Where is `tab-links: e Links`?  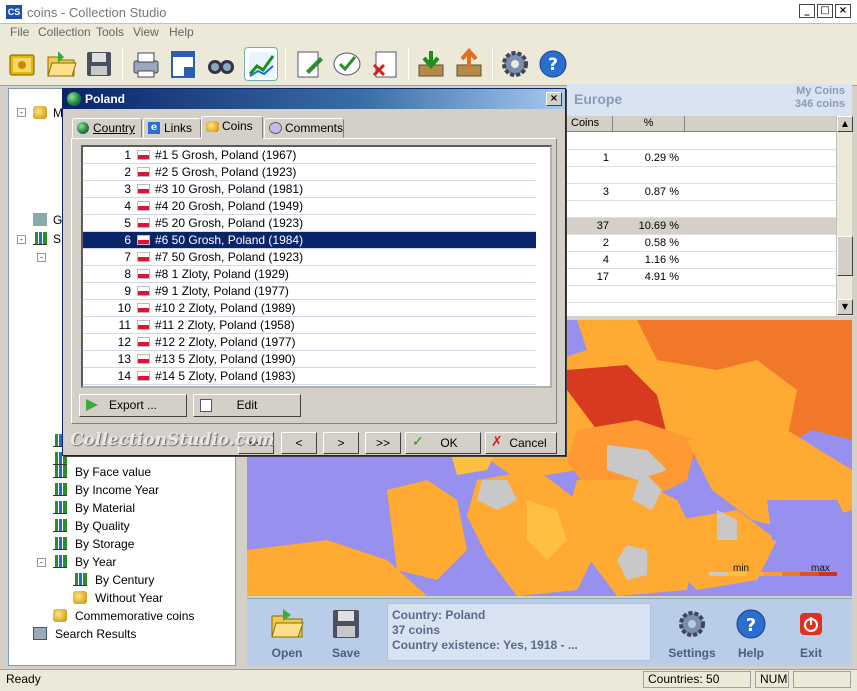
tab-links: e Links is located at coordinates (172, 128).